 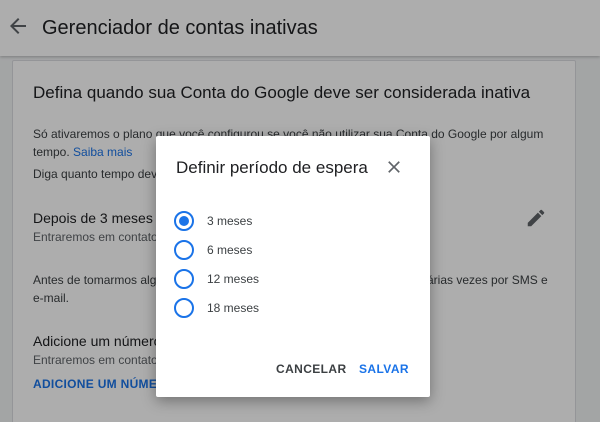 What do you see at coordinates (230, 250) in the screenshot?
I see `radio-label: 6 meses` at bounding box center [230, 250].